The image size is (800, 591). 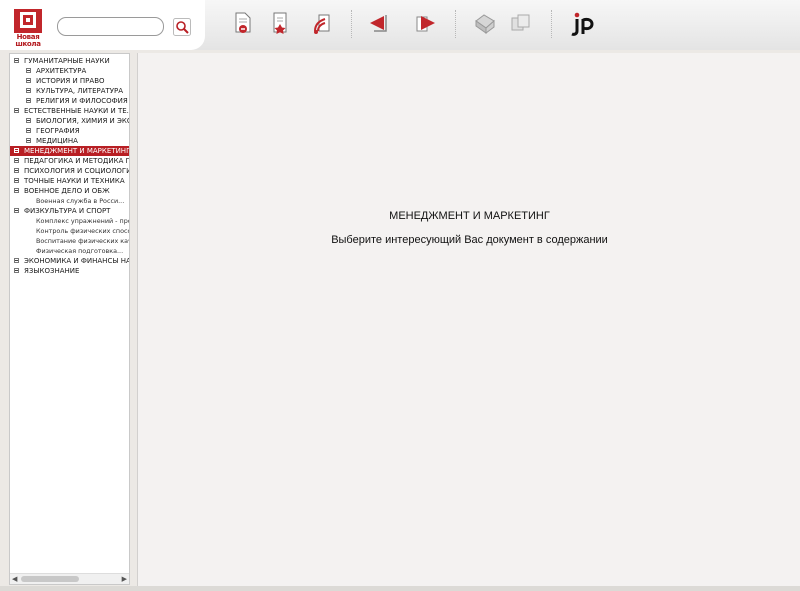 What do you see at coordinates (484, 23) in the screenshot?
I see `printer-icon` at bounding box center [484, 23].